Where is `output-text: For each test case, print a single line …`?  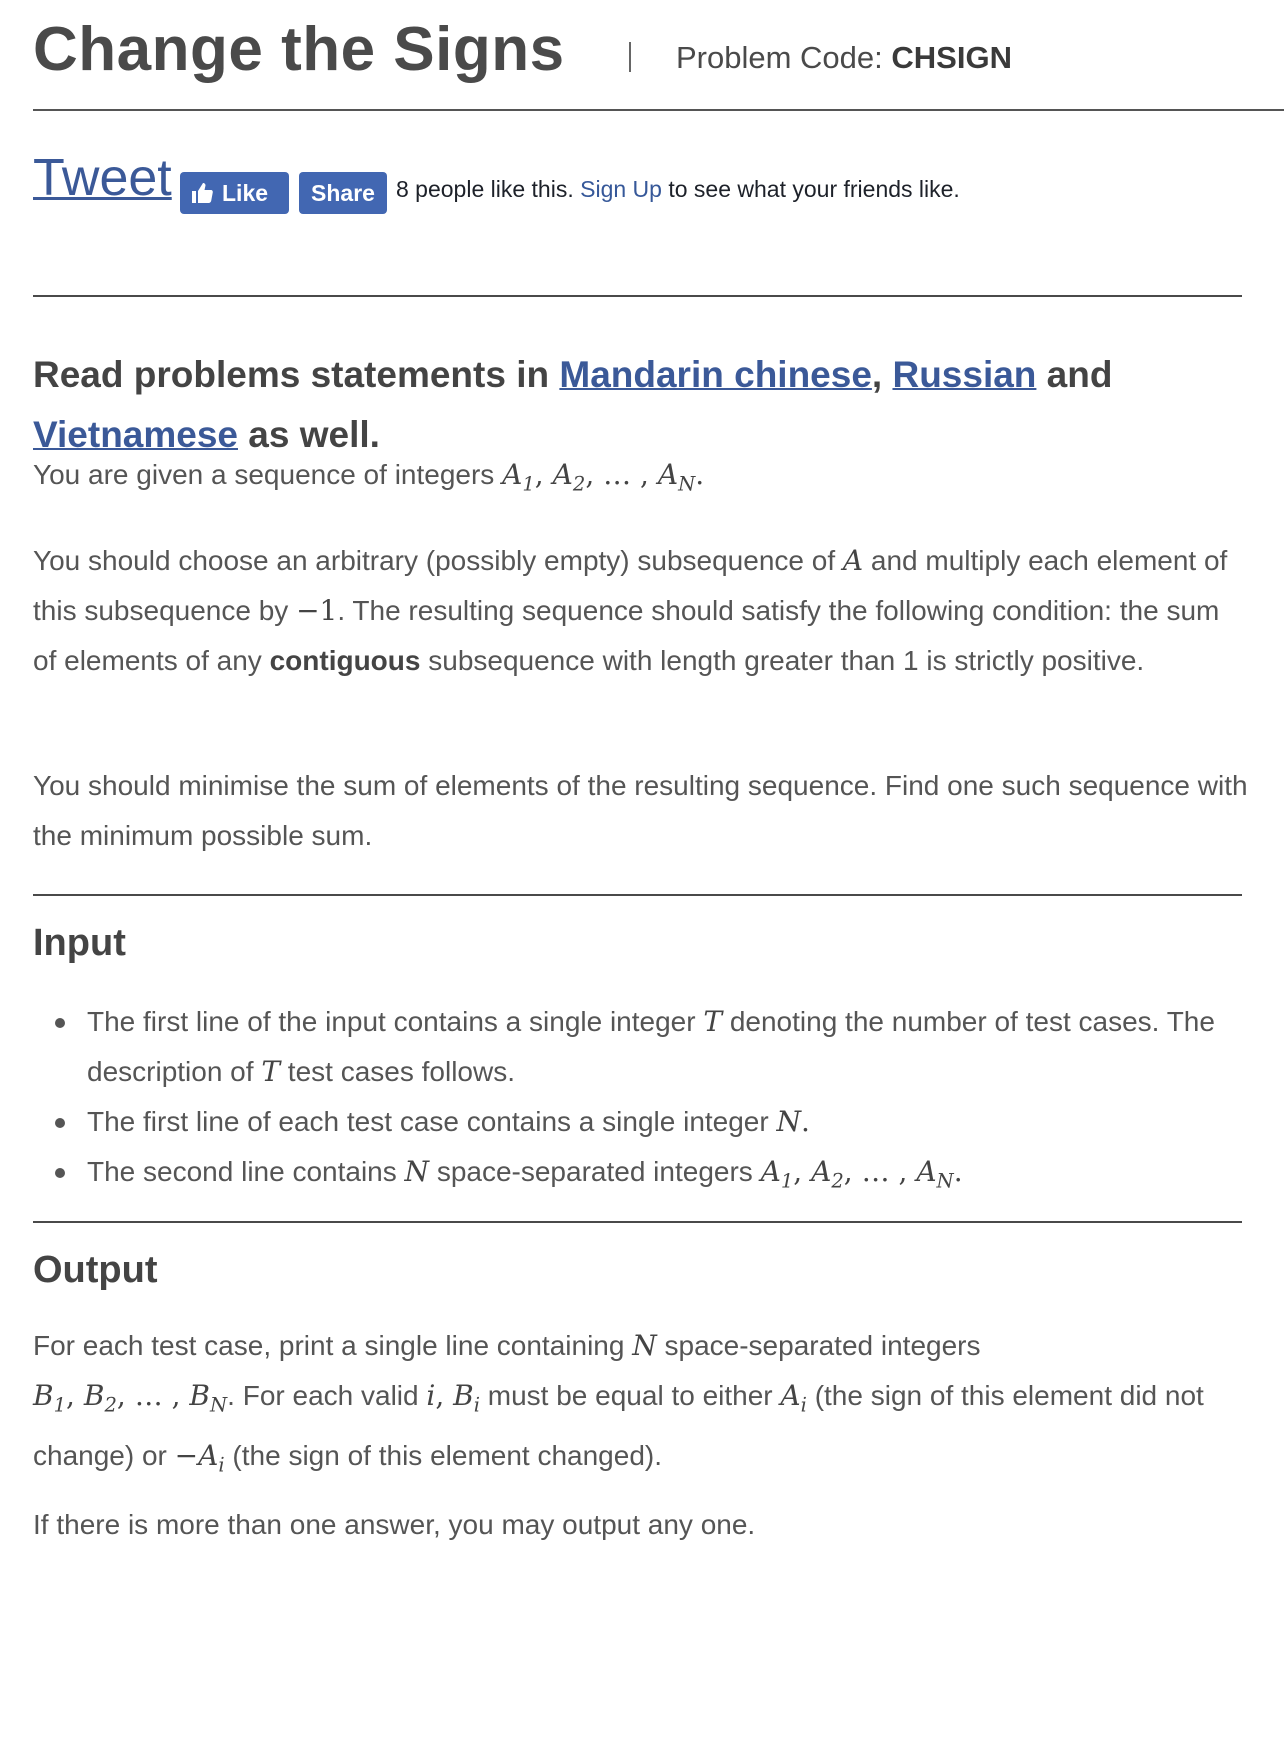
output-text: For each test case, print a single line … is located at coordinates (329, 1345).